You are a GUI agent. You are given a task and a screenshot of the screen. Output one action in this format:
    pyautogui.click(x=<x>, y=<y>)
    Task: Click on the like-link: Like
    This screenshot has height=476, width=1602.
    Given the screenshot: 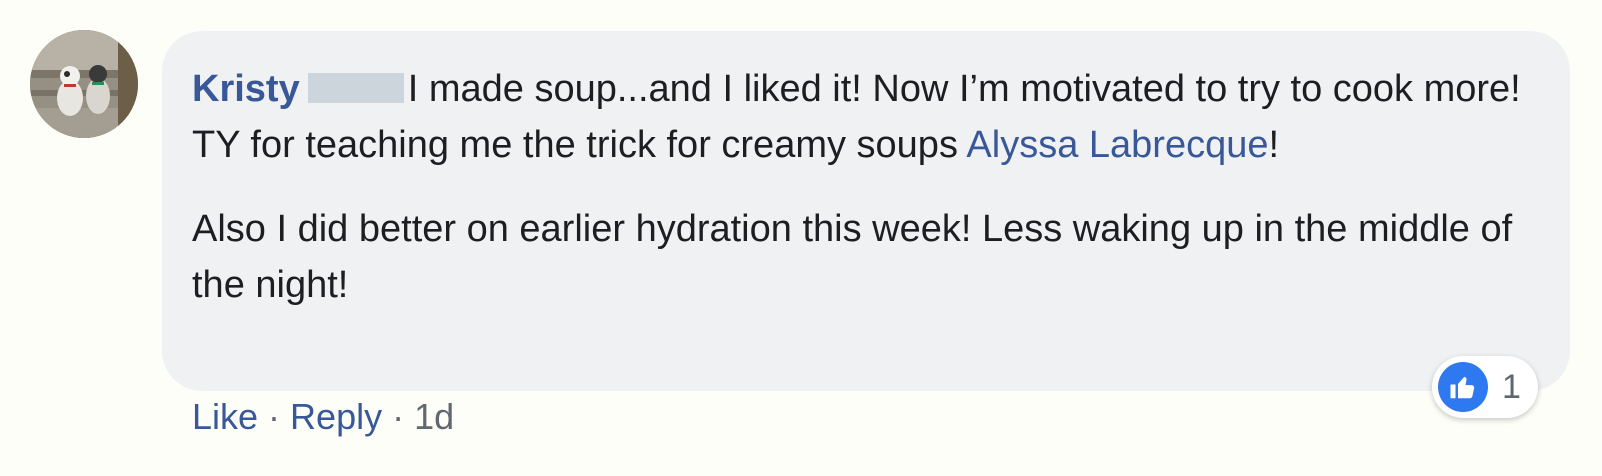 What is the action you would take?
    pyautogui.click(x=225, y=416)
    